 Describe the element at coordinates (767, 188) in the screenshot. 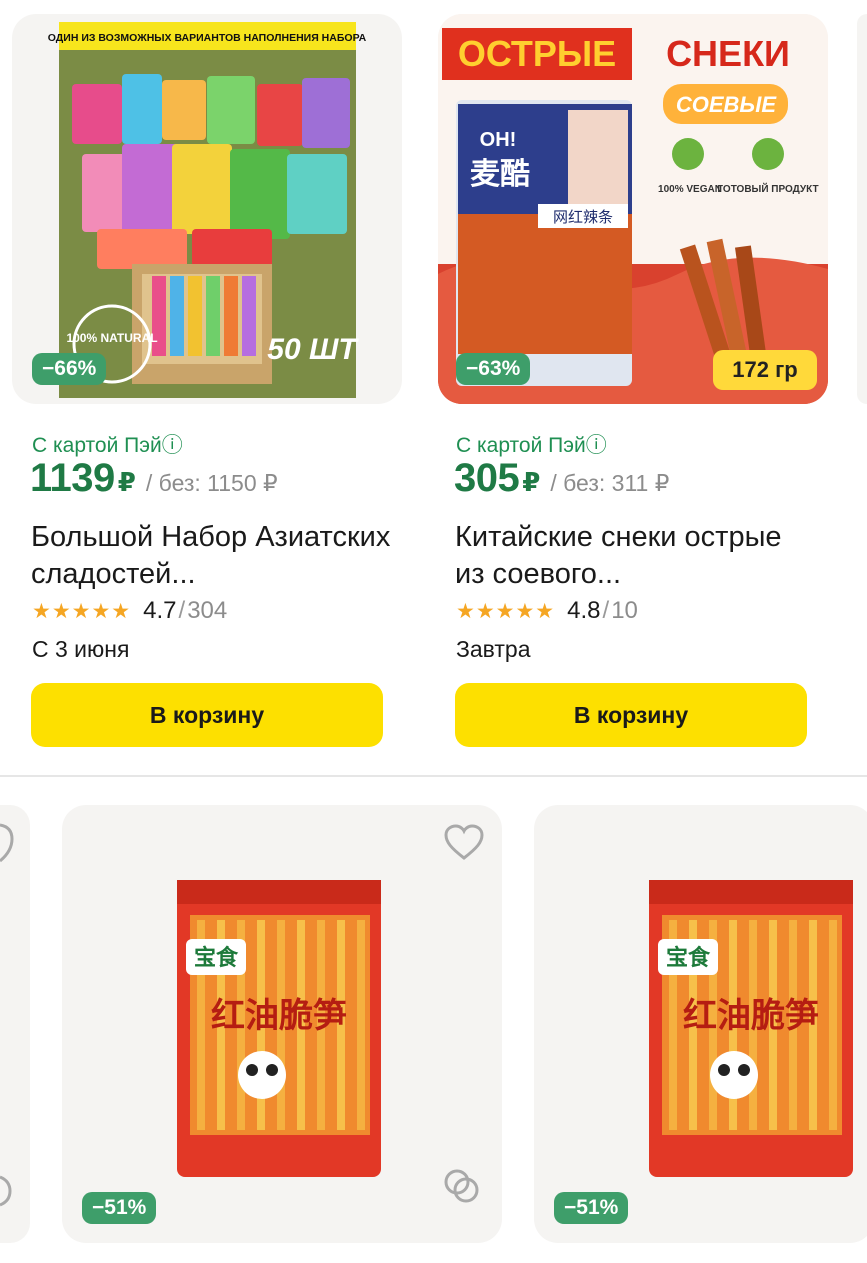

I see `svg-text: ГОТОВЫЙ ПРОДУКТ` at that location.